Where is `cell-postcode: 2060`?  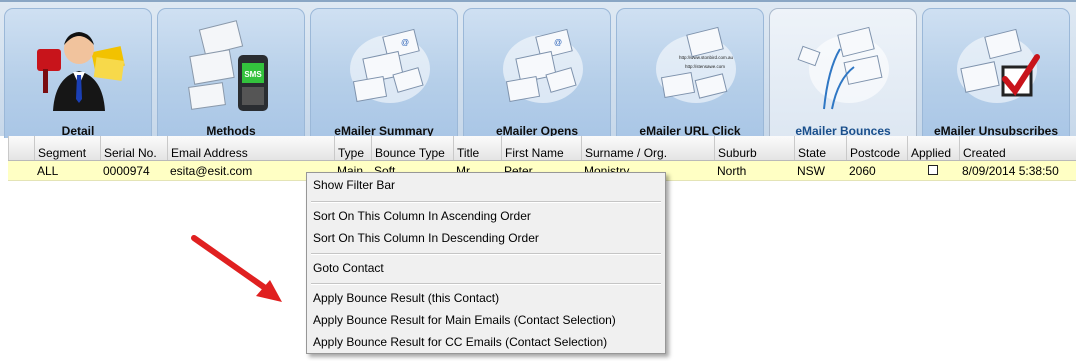
cell-postcode: 2060 is located at coordinates (862, 171).